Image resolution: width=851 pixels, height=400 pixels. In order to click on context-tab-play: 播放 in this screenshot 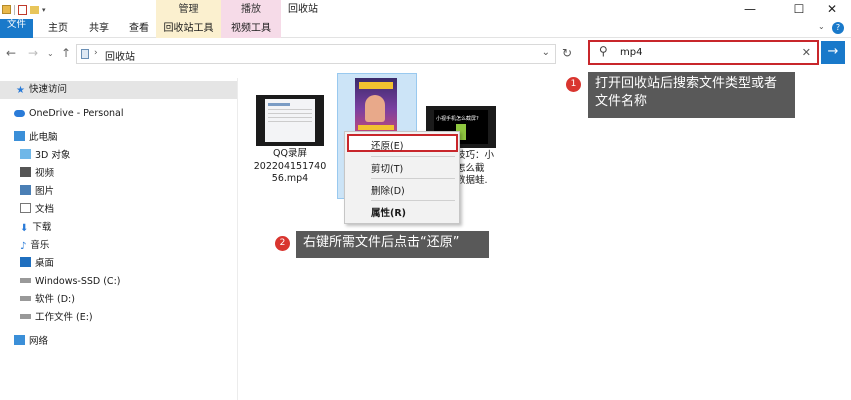, I will do `click(251, 9)`.